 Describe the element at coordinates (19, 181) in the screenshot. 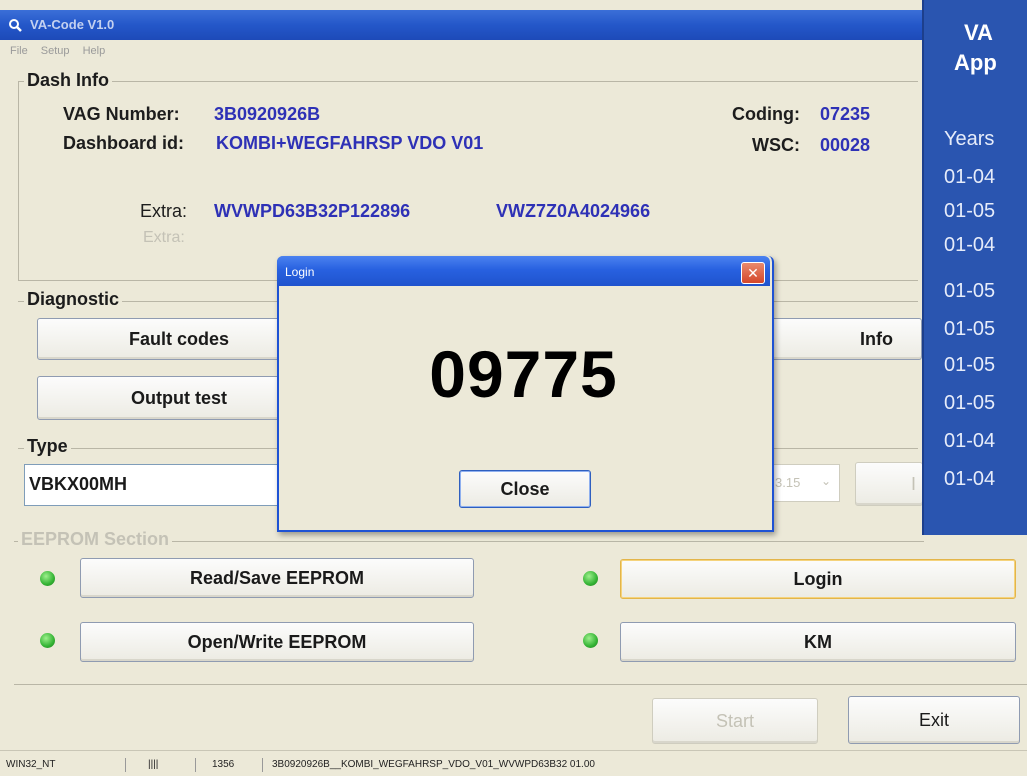

I see `dash-info-frame-left` at that location.